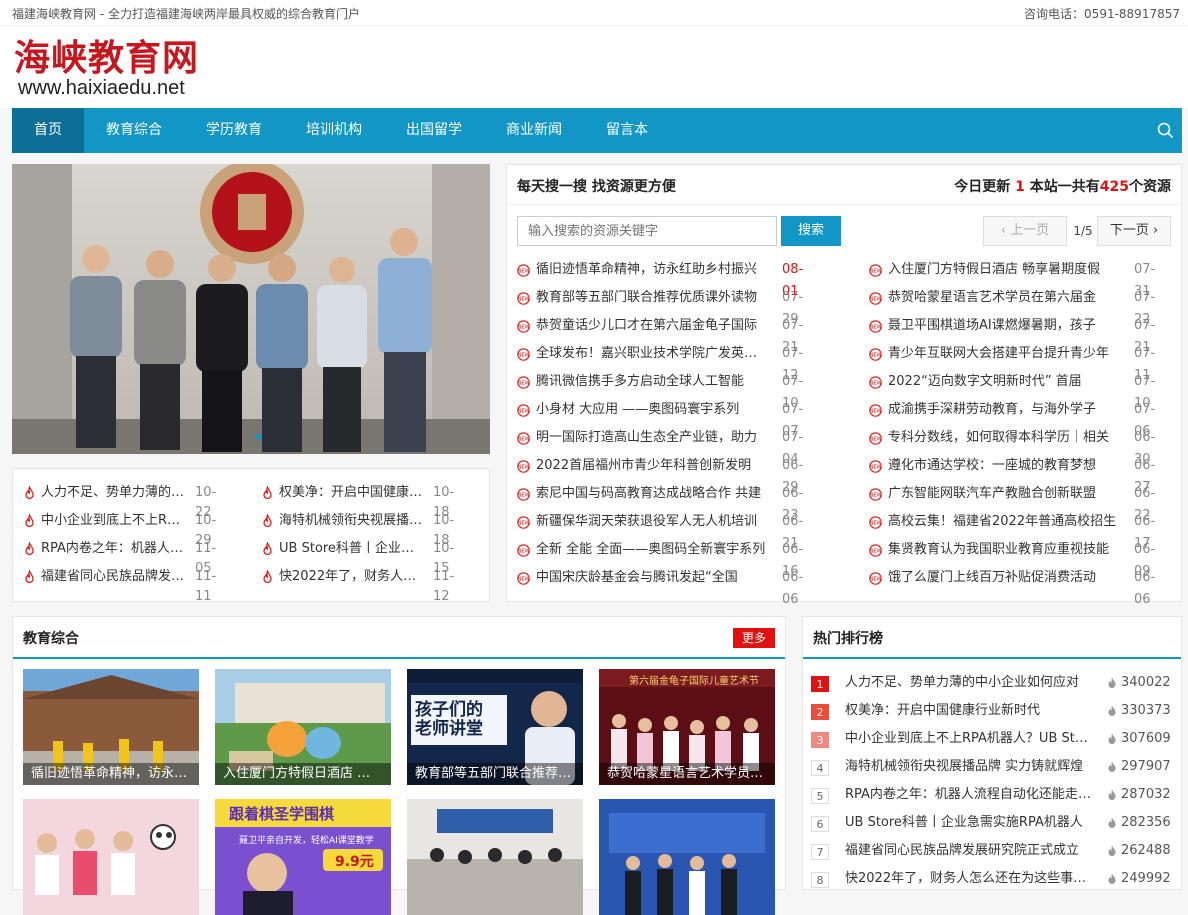  What do you see at coordinates (1102, 14) in the screenshot?
I see `contact-phone: 咨询电话：0591-88917857` at bounding box center [1102, 14].